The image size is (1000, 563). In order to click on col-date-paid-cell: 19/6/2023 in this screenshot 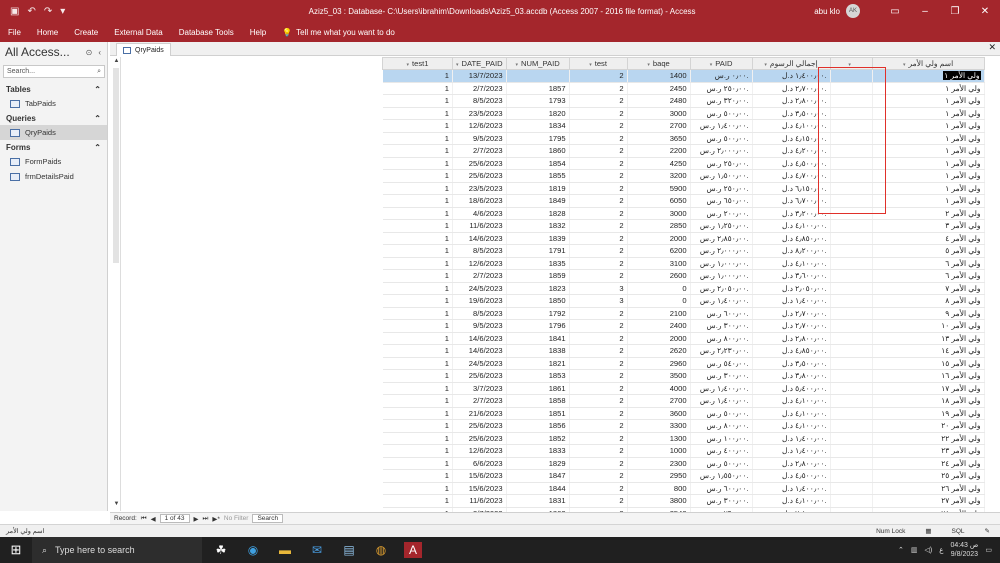, I will do `click(479, 301)`.